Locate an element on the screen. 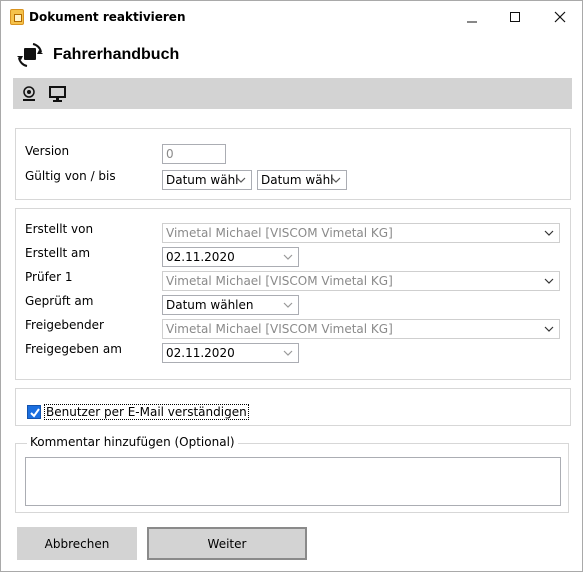 Image resolution: width=583 pixels, height=572 pixels. approver-value: Vimetal Michael [VISCOM Vimetal KG] is located at coordinates (279, 329).